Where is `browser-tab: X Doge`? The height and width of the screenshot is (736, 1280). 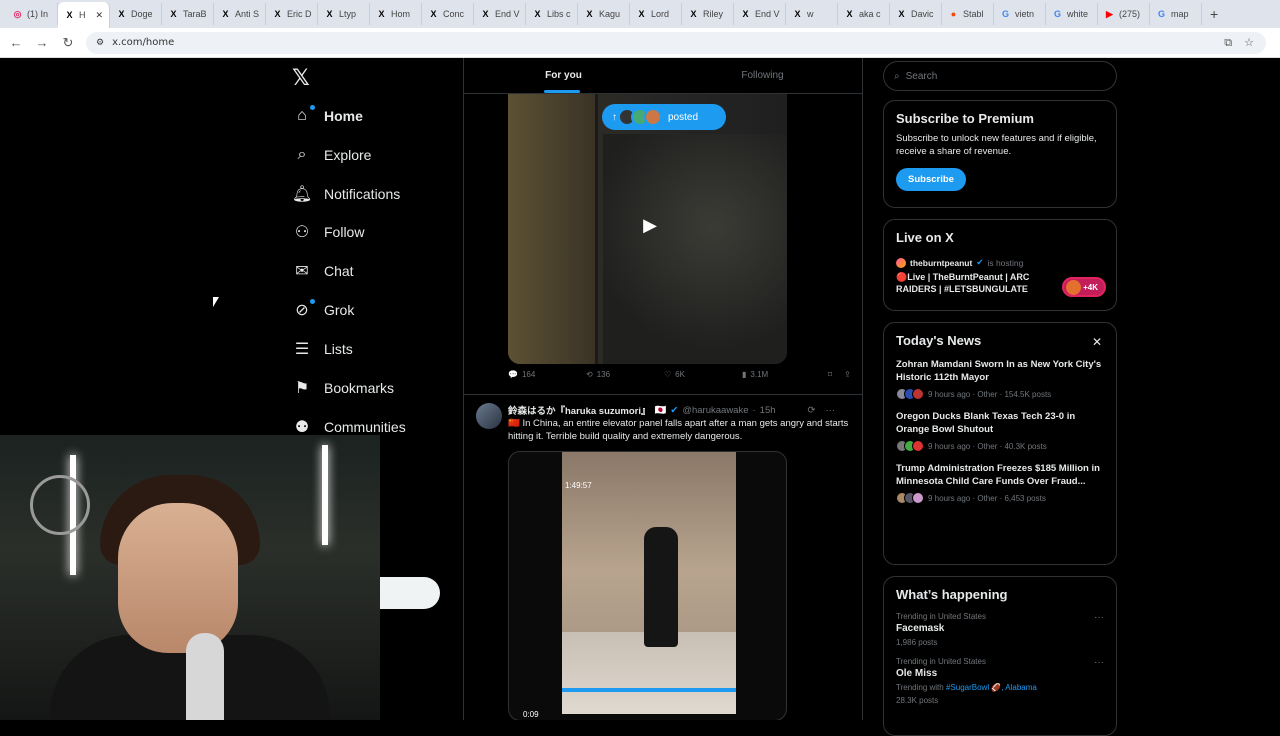 browser-tab: X Doge is located at coordinates (136, 14).